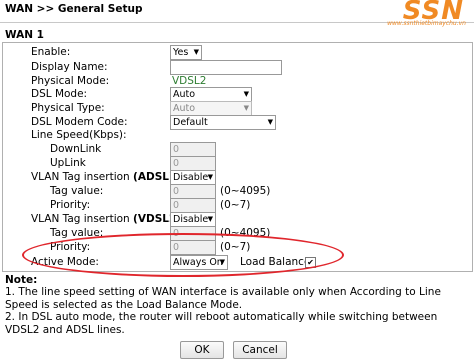  I want to click on physical-type-label: Physical Type:, so click(68, 108).